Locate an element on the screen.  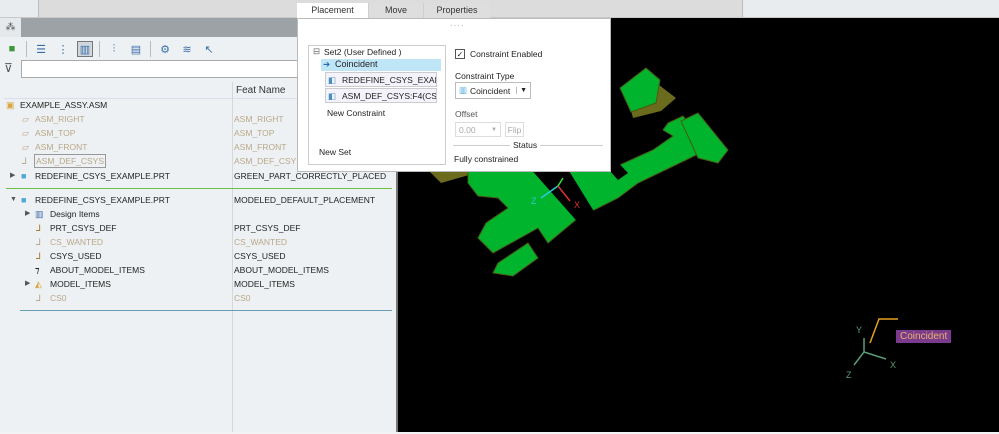
collapse-list-icon: ⋮ is located at coordinates (63, 49).